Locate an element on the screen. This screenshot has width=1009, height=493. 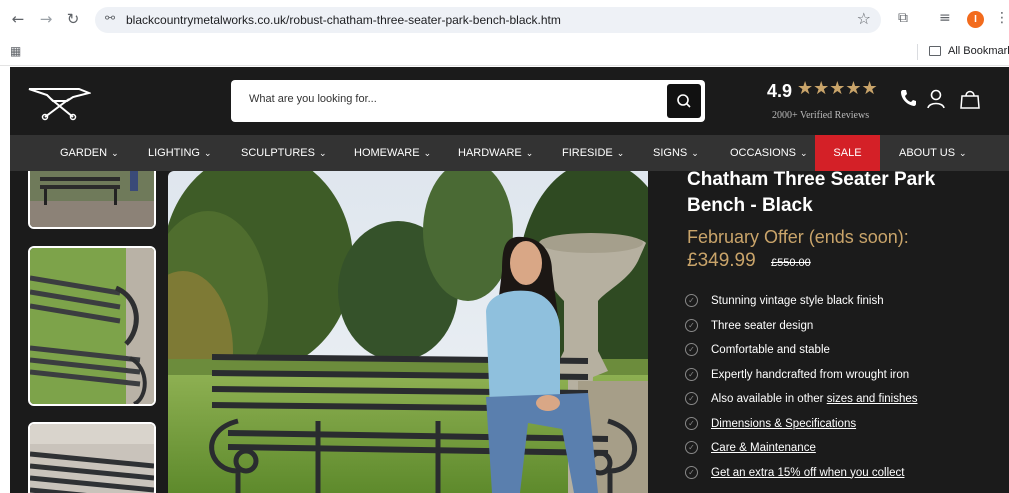
collect-discount-link: Get an extra 15% off when you collect is located at coordinates (807, 473).